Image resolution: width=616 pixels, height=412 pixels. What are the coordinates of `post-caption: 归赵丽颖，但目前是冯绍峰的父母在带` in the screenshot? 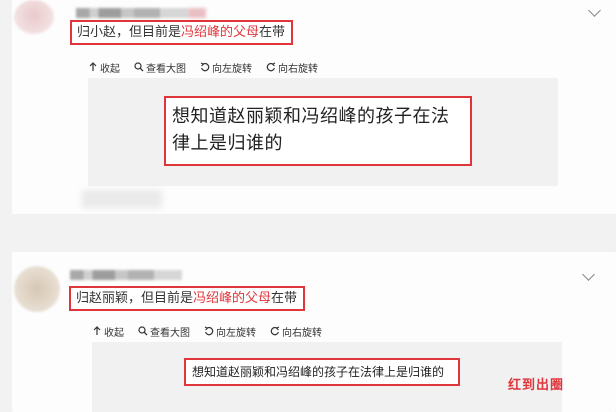 It's located at (187, 298).